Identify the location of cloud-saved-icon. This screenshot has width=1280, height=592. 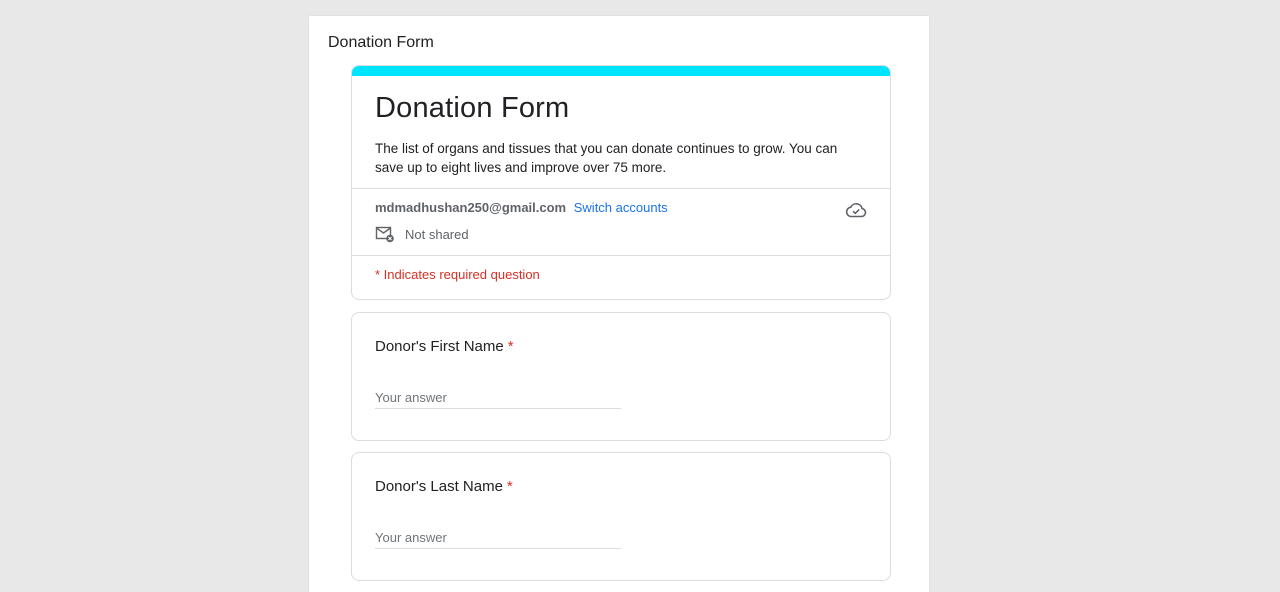
(856, 210).